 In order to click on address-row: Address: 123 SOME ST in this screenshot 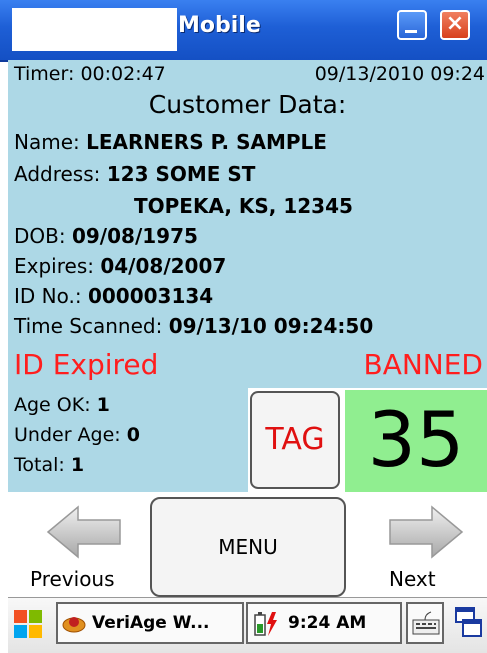, I will do `click(134, 174)`.